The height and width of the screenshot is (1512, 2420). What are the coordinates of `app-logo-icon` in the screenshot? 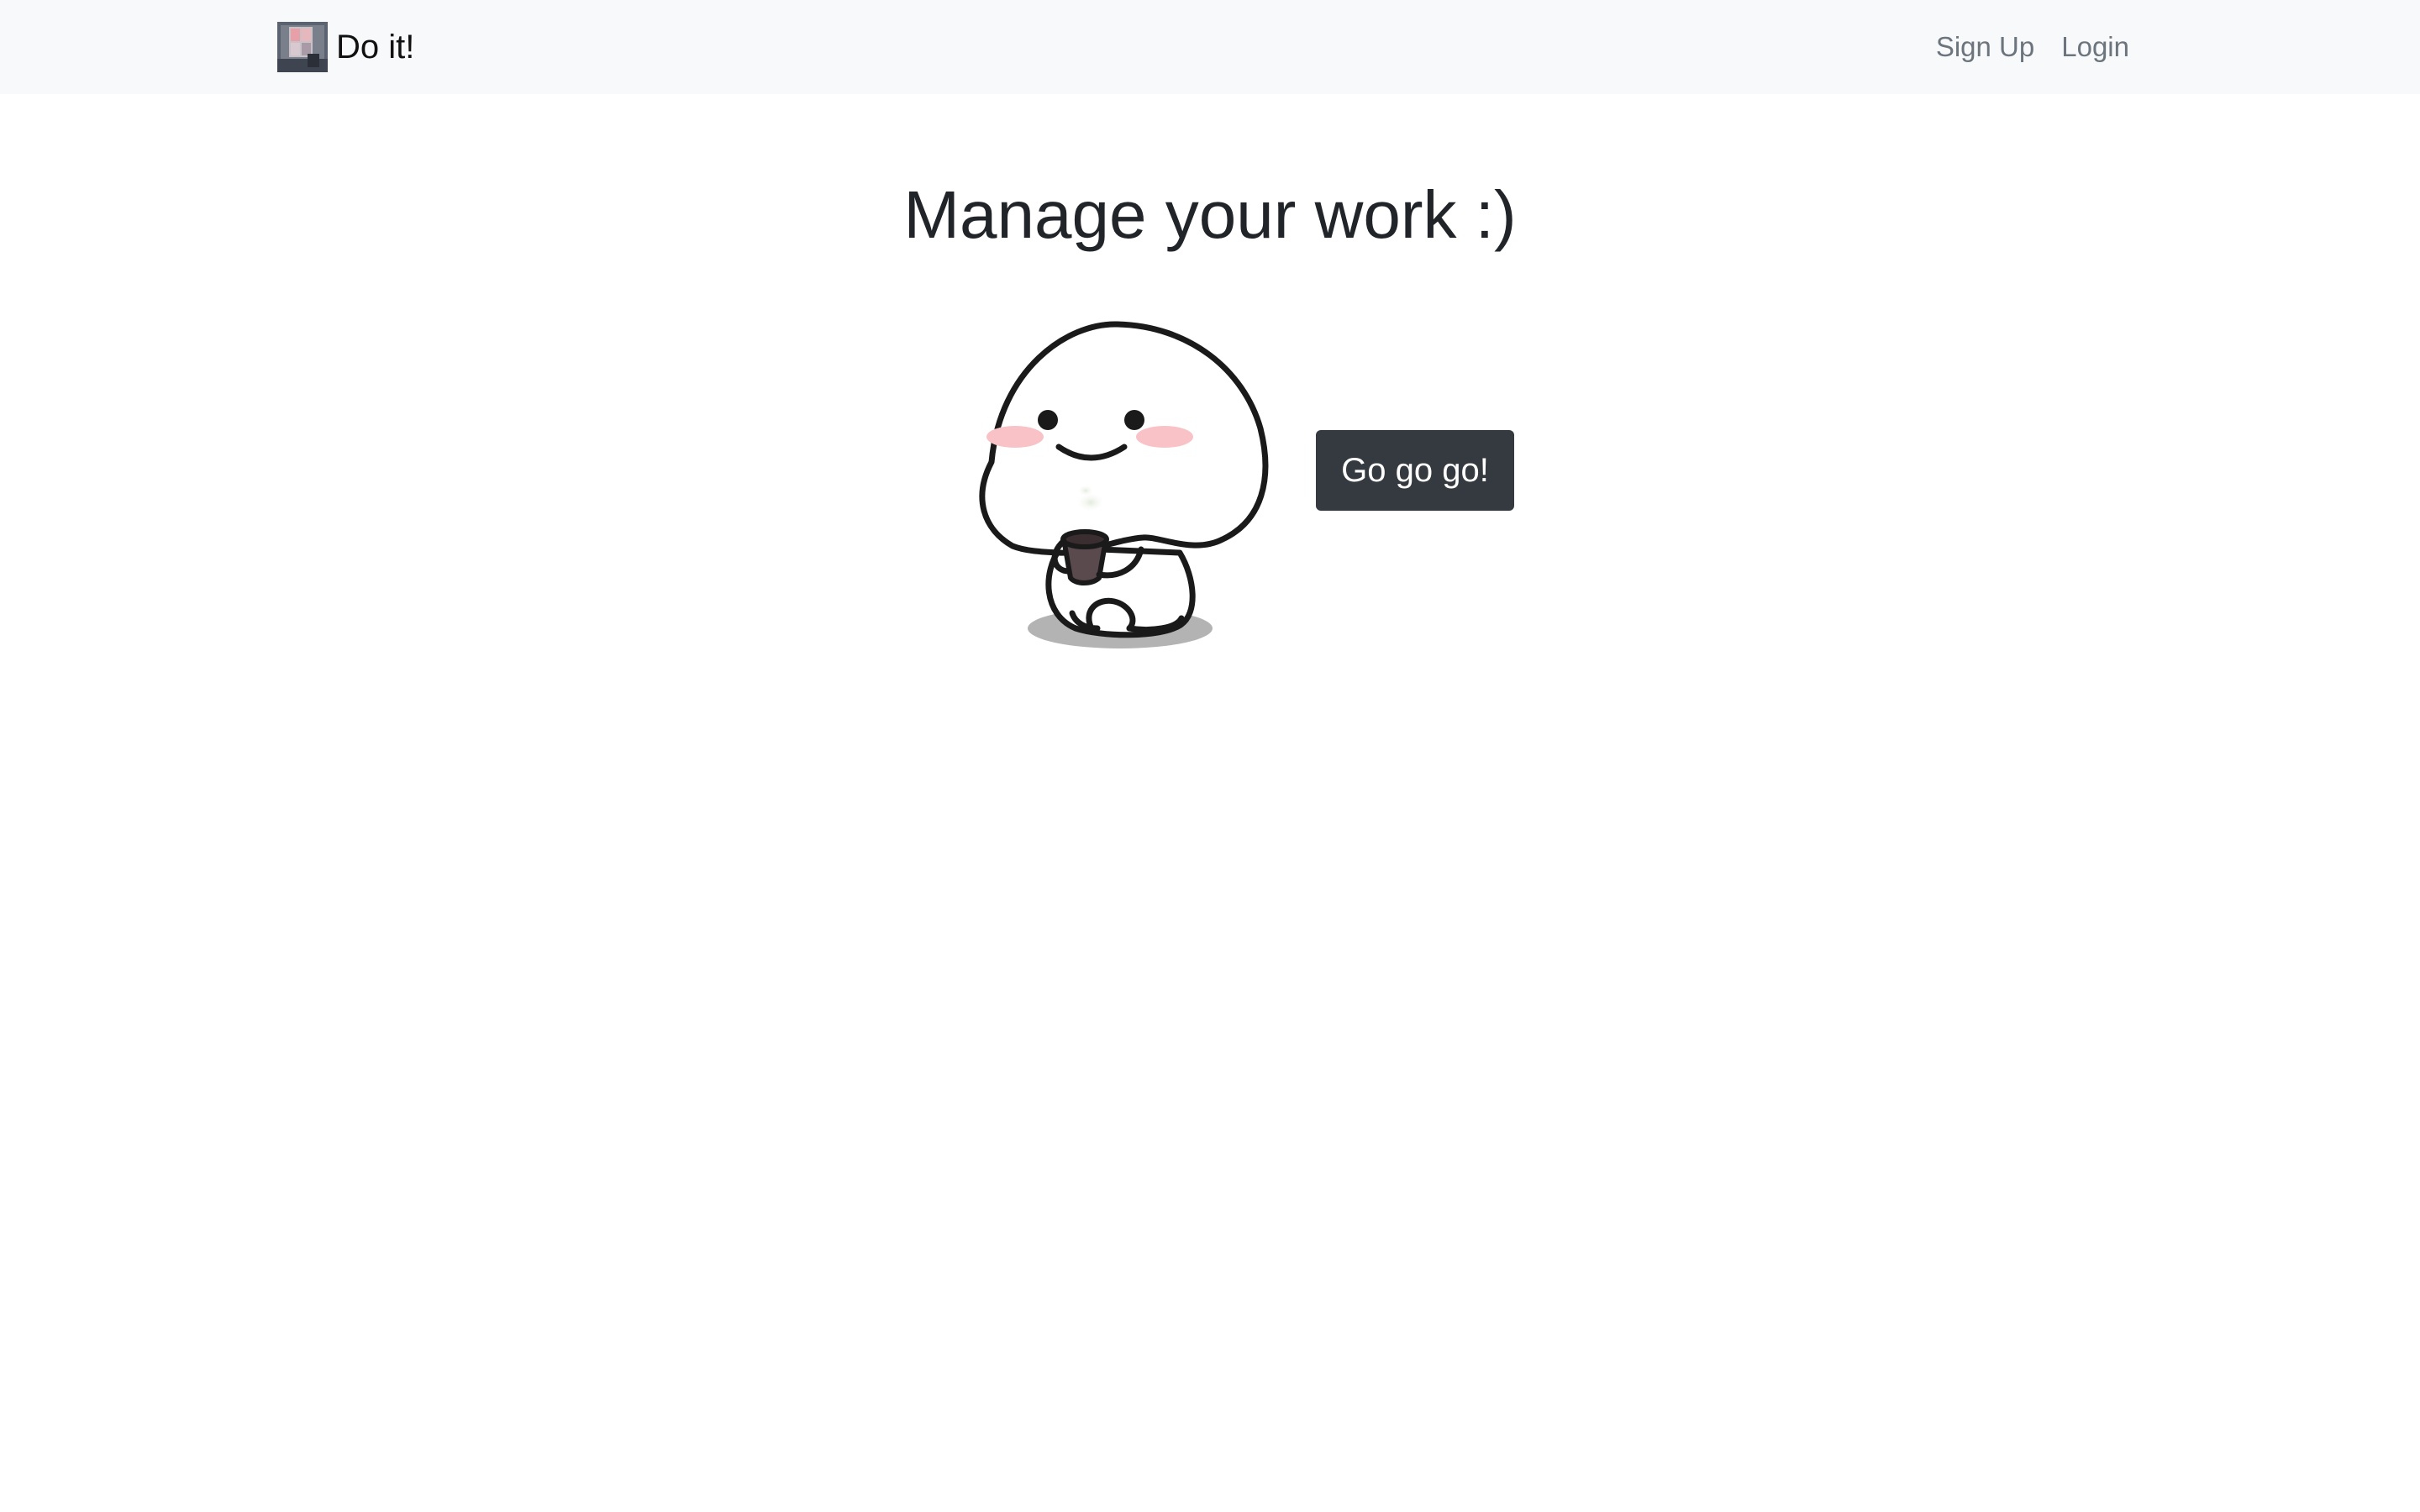 It's located at (302, 47).